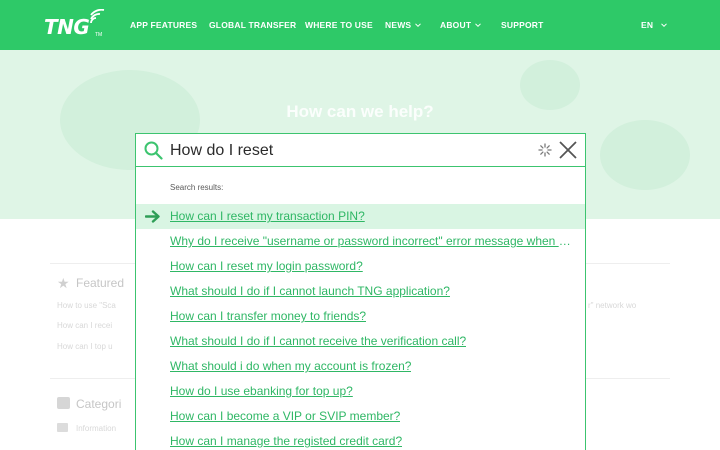 The height and width of the screenshot is (450, 720). I want to click on hero-title: How can we help?, so click(360, 111).